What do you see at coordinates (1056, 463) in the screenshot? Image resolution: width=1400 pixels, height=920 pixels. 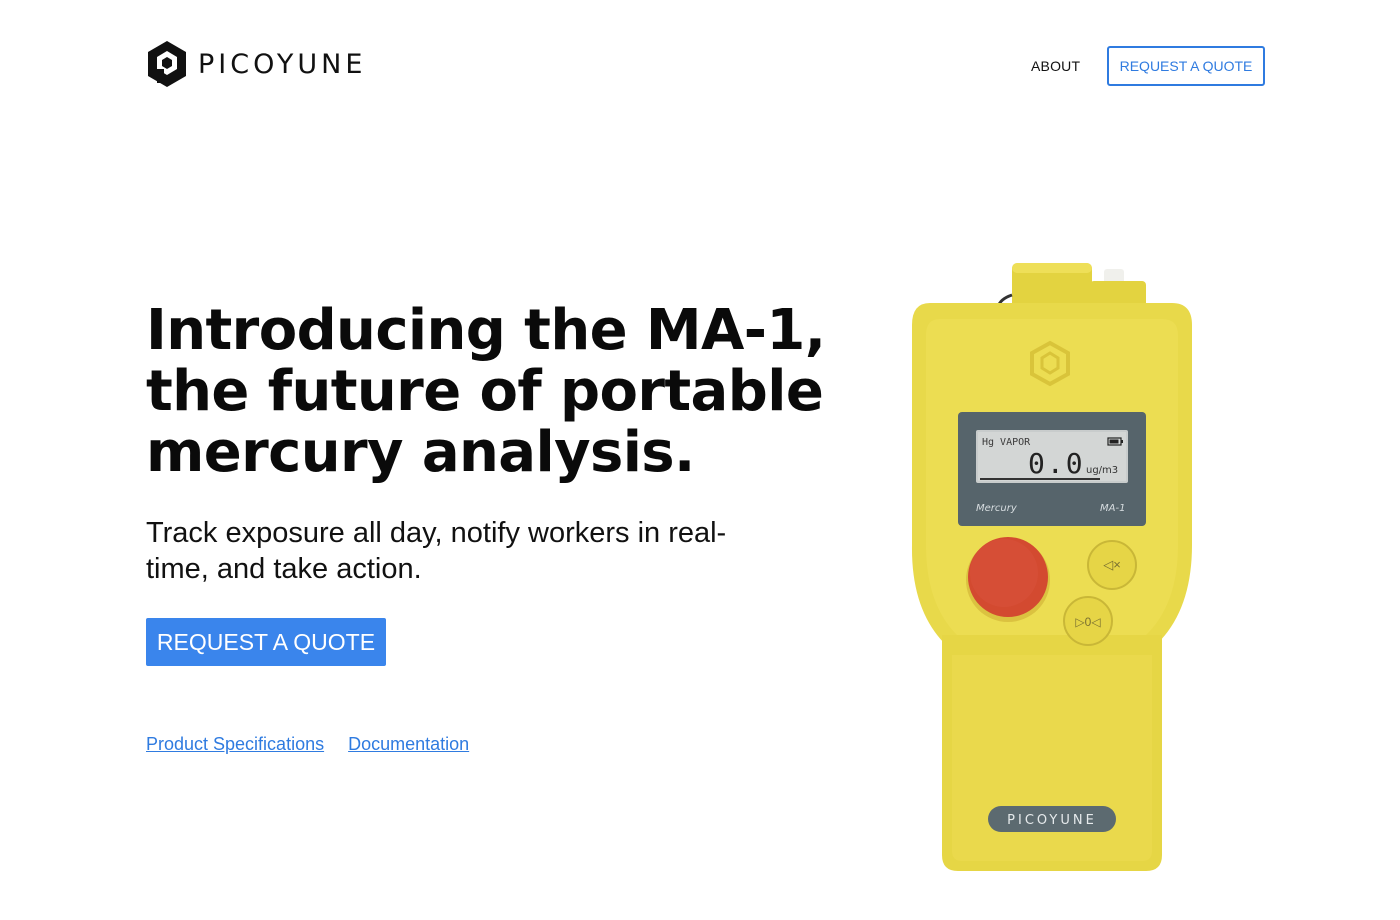 I see `lcd-value: 0.0` at bounding box center [1056, 463].